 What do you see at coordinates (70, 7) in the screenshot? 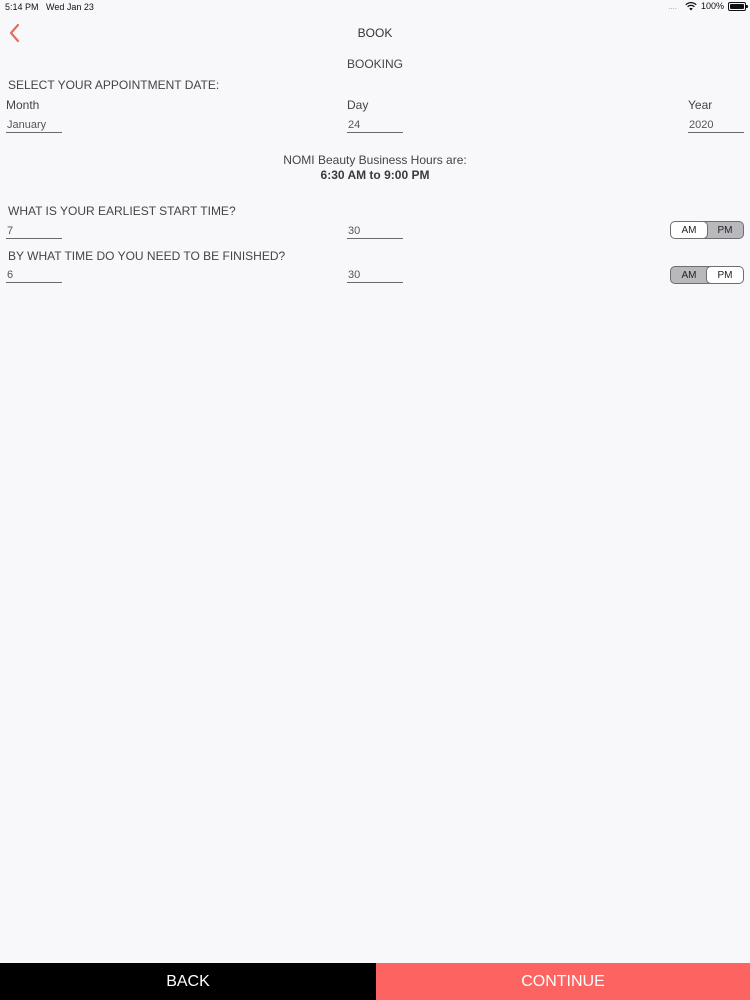
I see `status-date: Wed Jan 23` at bounding box center [70, 7].